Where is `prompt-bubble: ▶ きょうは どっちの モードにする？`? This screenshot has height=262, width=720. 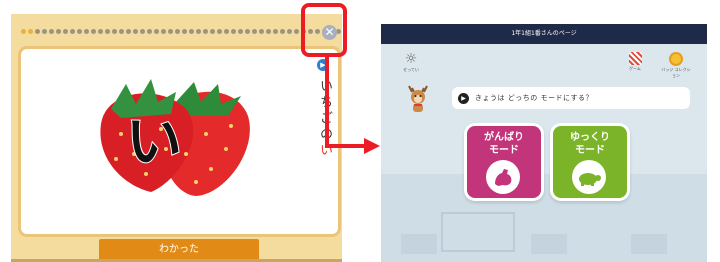
prompt-bubble: ▶ きょうは どっちの モードにする？ is located at coordinates (571, 98).